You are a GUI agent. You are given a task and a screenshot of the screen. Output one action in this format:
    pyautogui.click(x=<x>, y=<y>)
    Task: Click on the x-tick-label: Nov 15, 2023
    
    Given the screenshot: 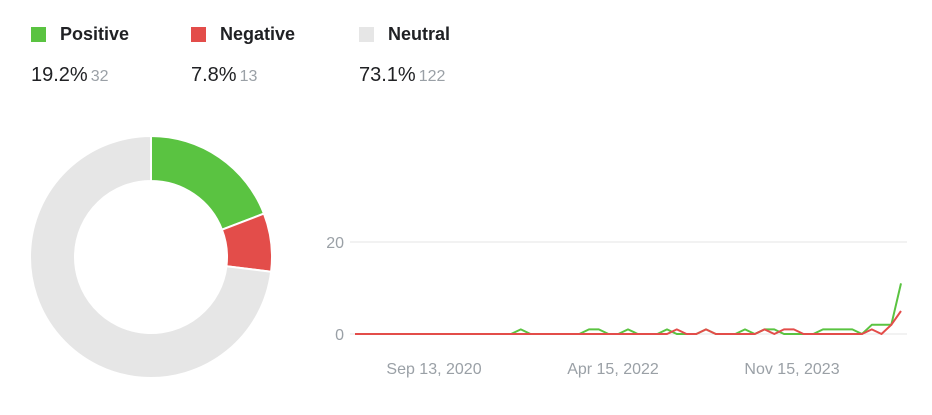 What is the action you would take?
    pyautogui.click(x=791, y=369)
    